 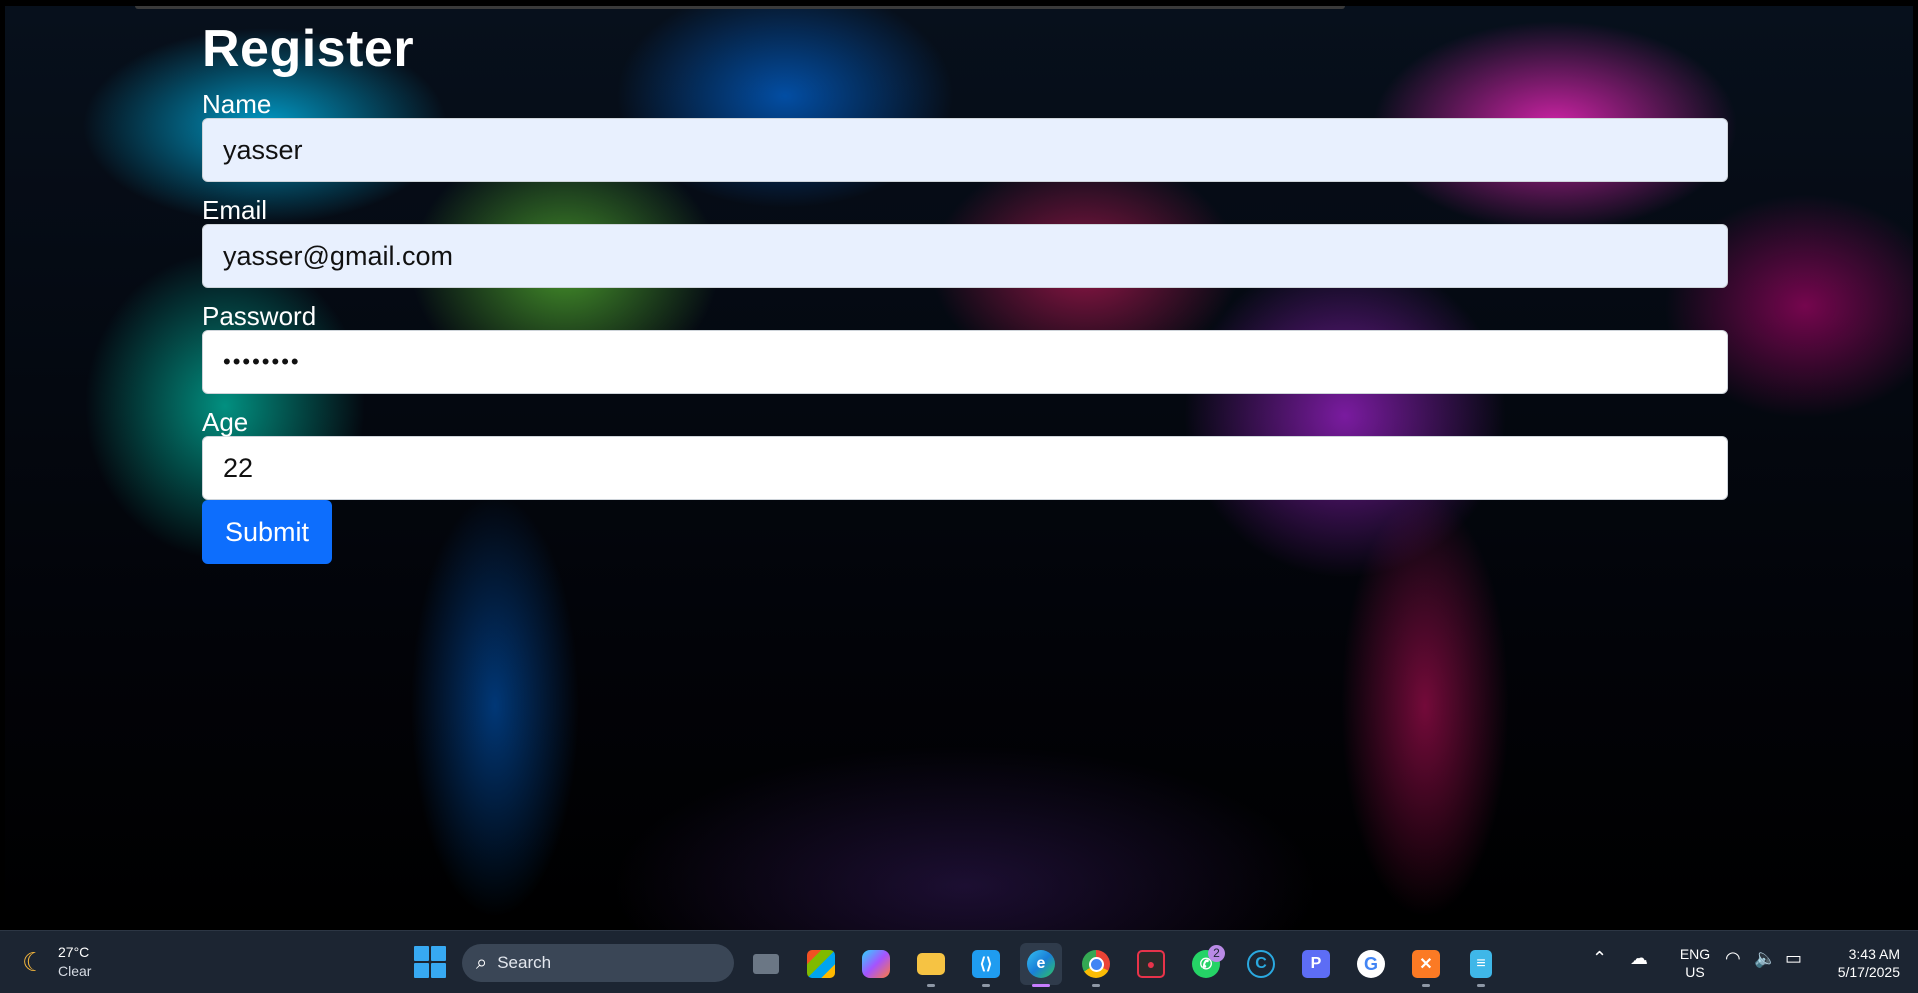 I want to click on google-icon: G, so click(x=1371, y=964).